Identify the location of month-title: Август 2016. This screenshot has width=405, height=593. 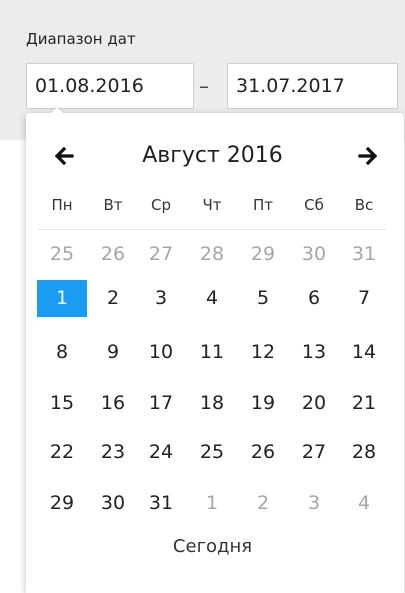
(212, 156).